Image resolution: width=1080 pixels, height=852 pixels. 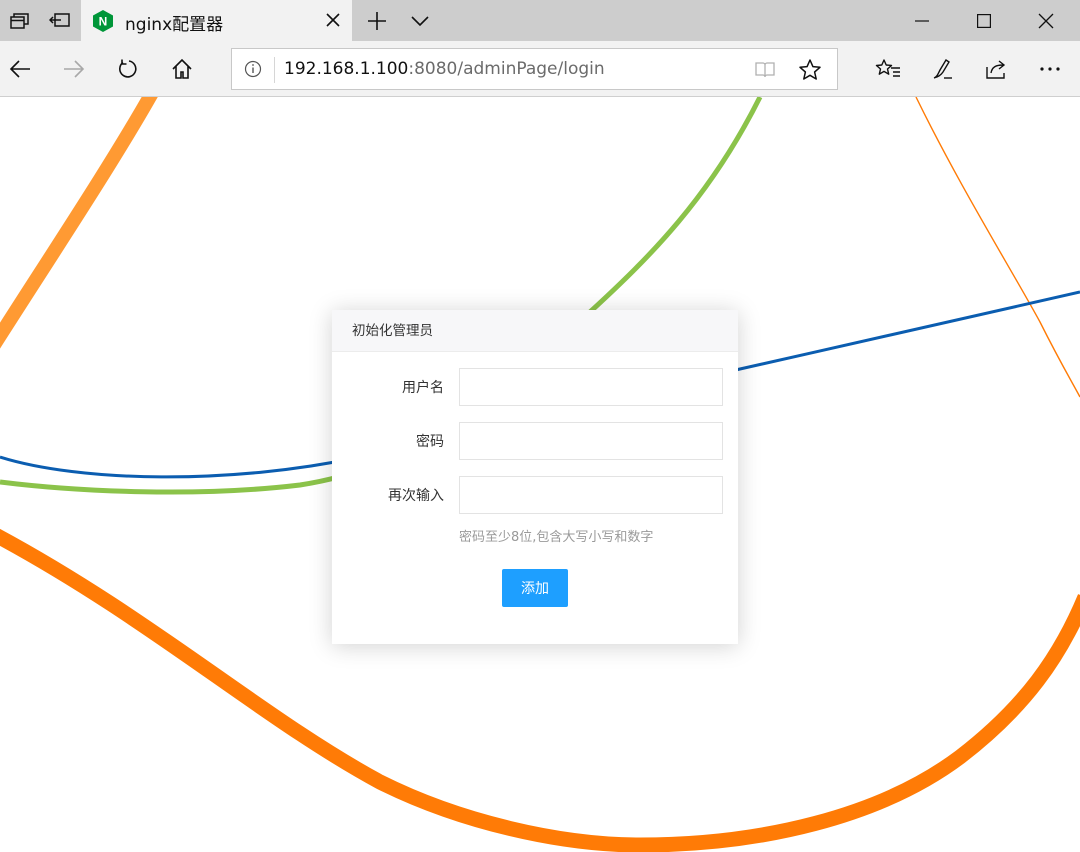 What do you see at coordinates (333, 20) in the screenshot?
I see `close-icon` at bounding box center [333, 20].